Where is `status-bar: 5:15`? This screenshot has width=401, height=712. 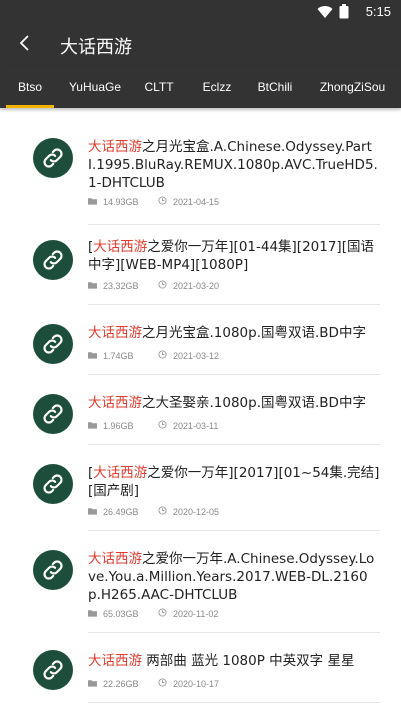
status-bar: 5:15 is located at coordinates (200, 12).